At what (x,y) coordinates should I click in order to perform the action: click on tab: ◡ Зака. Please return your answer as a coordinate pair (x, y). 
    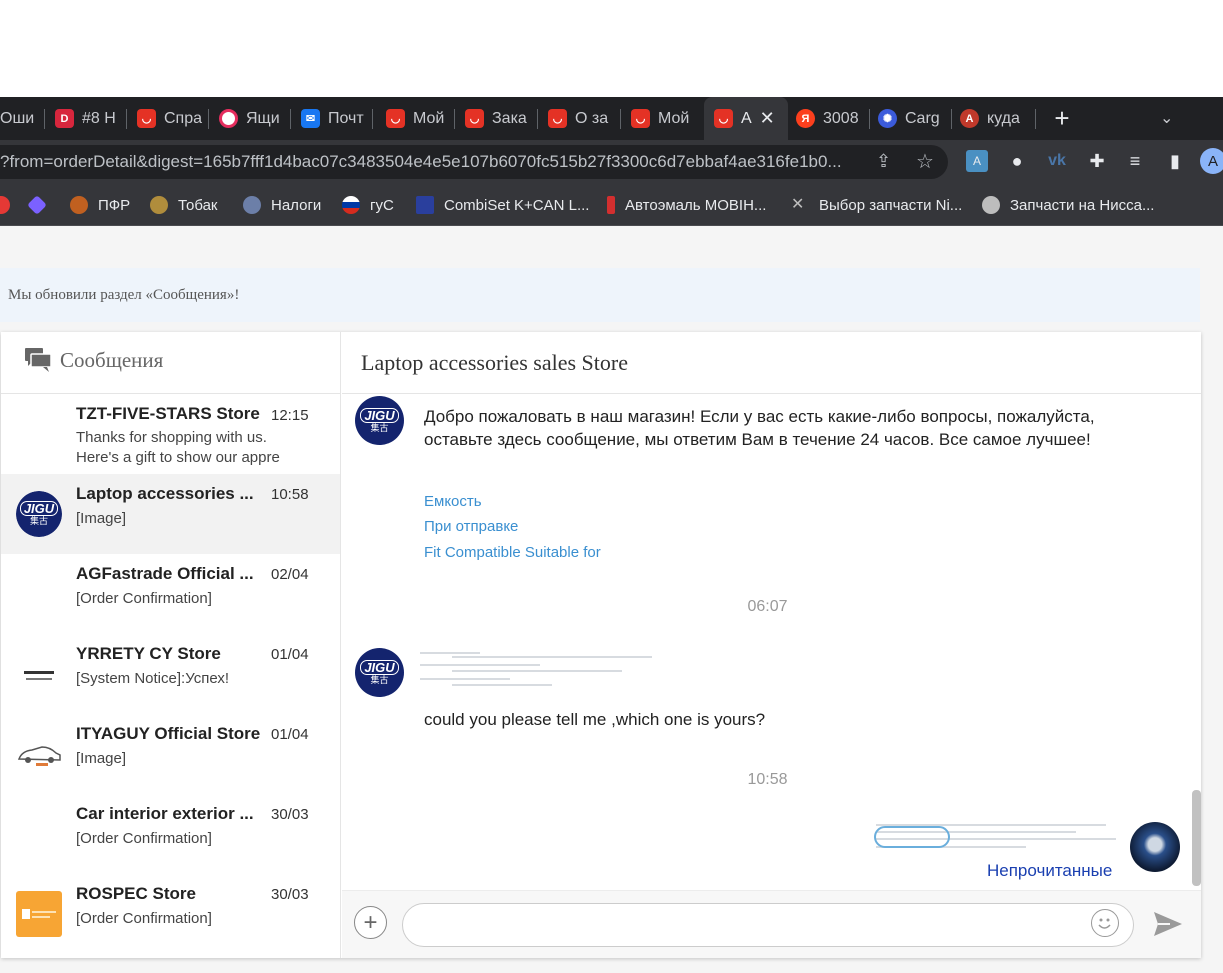
    Looking at the image, I should click on (496, 118).